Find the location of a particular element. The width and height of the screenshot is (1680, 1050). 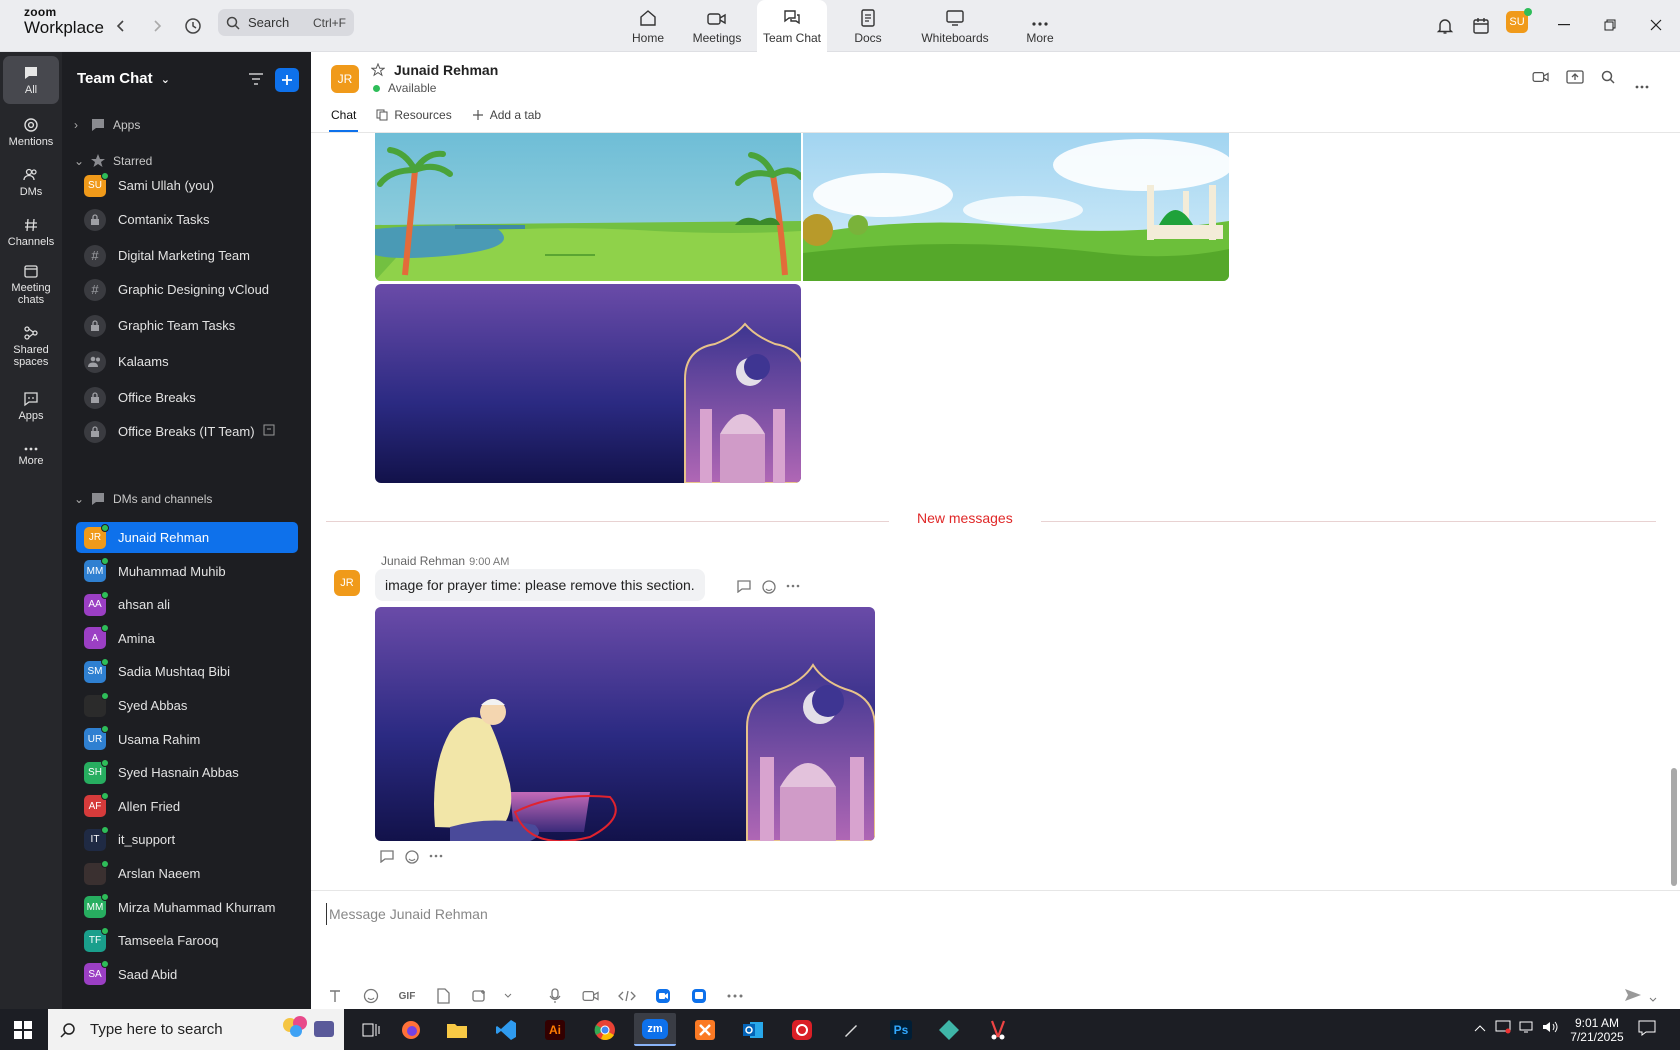

zoom-meeting-icon is located at coordinates (699, 996).